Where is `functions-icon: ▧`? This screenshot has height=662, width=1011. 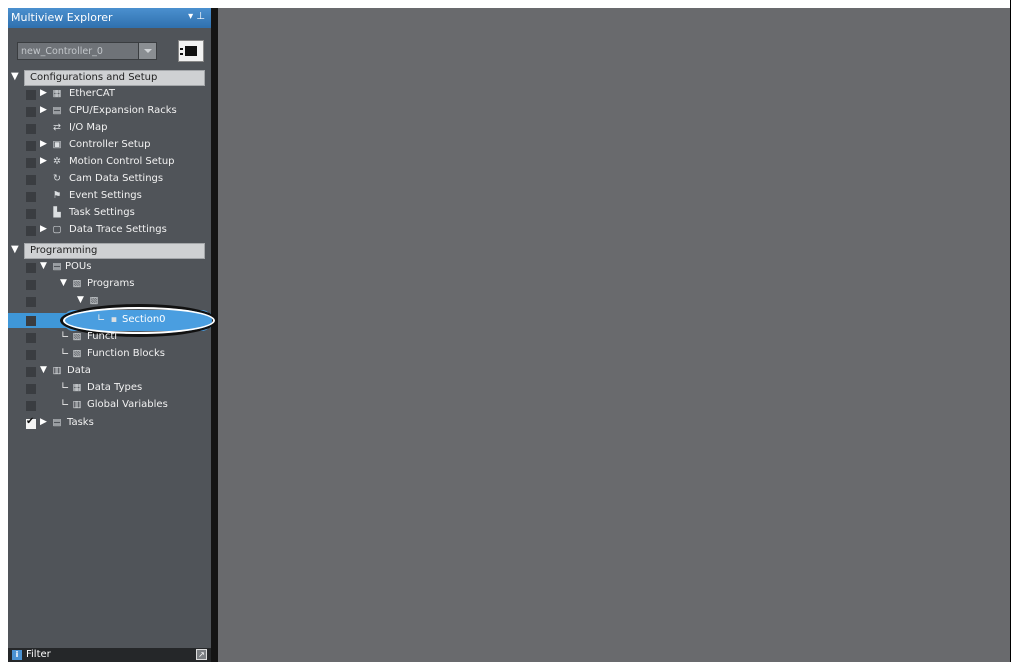 functions-icon: ▧ is located at coordinates (77, 336).